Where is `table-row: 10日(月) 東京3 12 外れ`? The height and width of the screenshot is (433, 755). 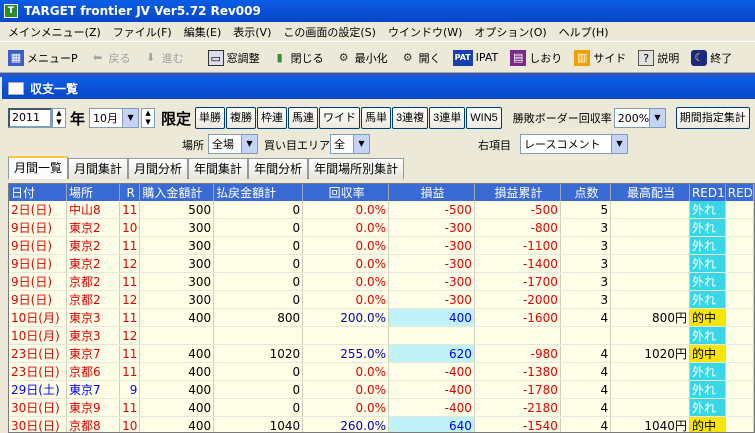
table-row: 10日(月) 東京3 12 外れ is located at coordinates (381, 335).